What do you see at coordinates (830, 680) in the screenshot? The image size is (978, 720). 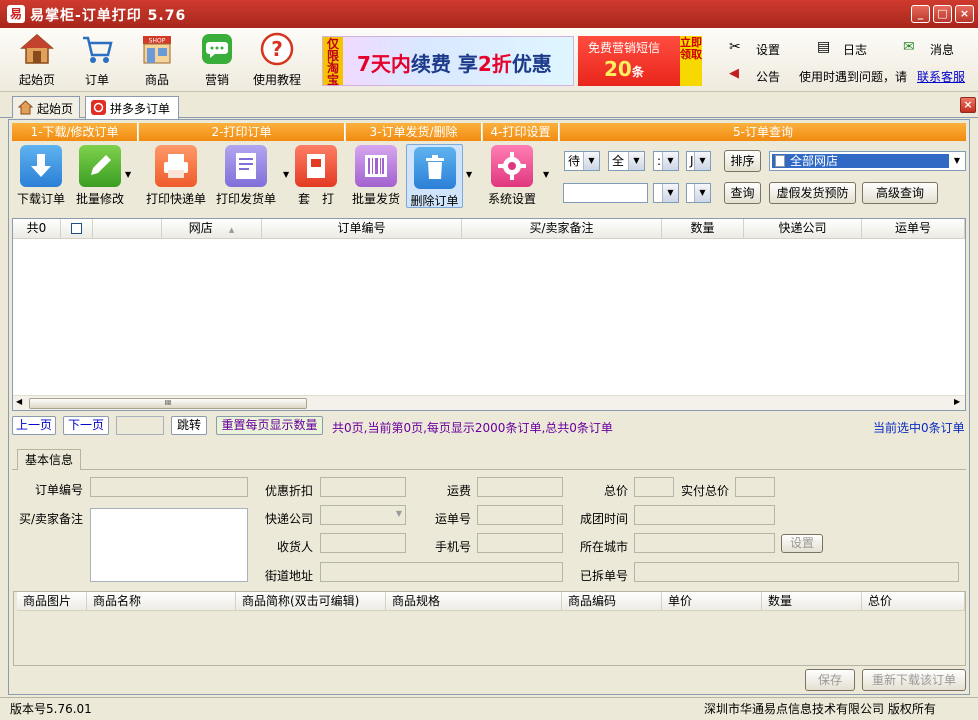 I see `save-button: 保存` at bounding box center [830, 680].